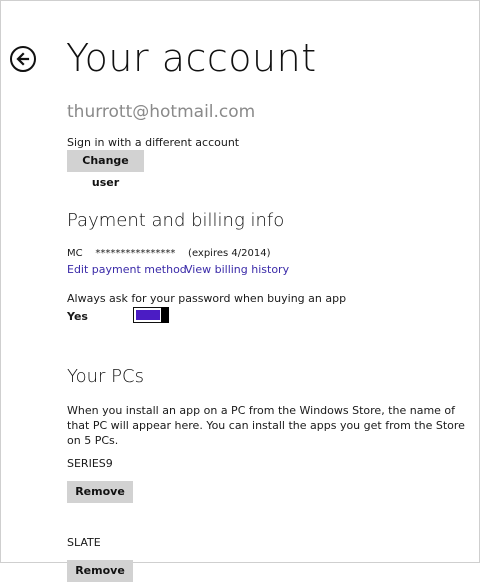 The width and height of the screenshot is (480, 582). Describe the element at coordinates (100, 492) in the screenshot. I see `remove-series9-button: Remove` at that location.